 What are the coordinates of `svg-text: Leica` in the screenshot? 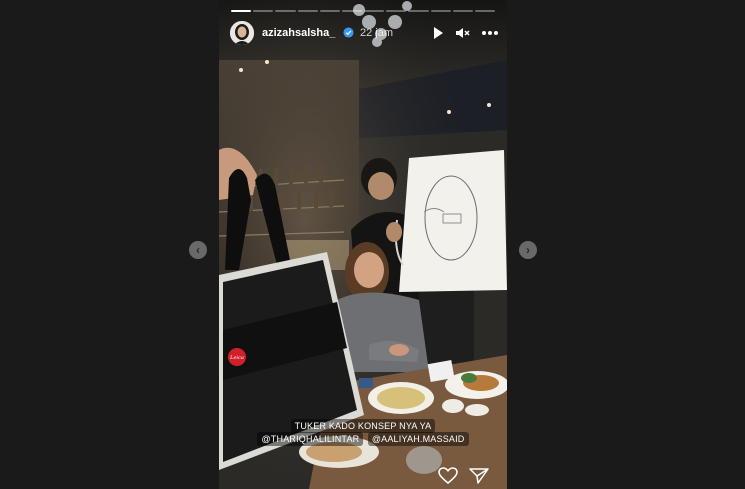 It's located at (236, 358).